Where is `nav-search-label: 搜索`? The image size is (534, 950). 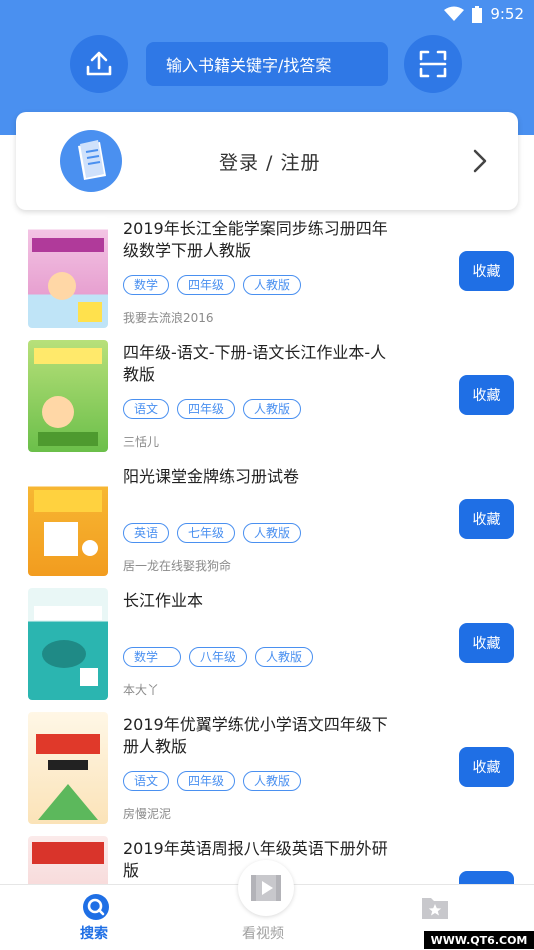
nav-search-label: 搜索 is located at coordinates (94, 934).